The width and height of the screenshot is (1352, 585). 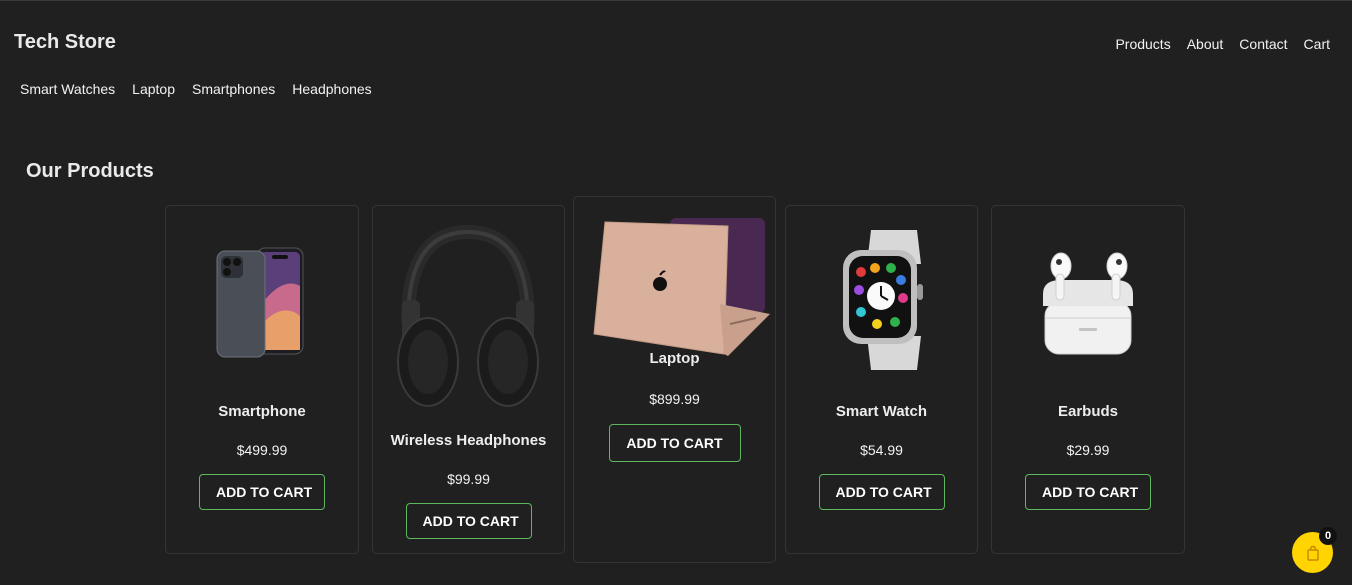 I want to click on product-price: $499.99, so click(x=262, y=450).